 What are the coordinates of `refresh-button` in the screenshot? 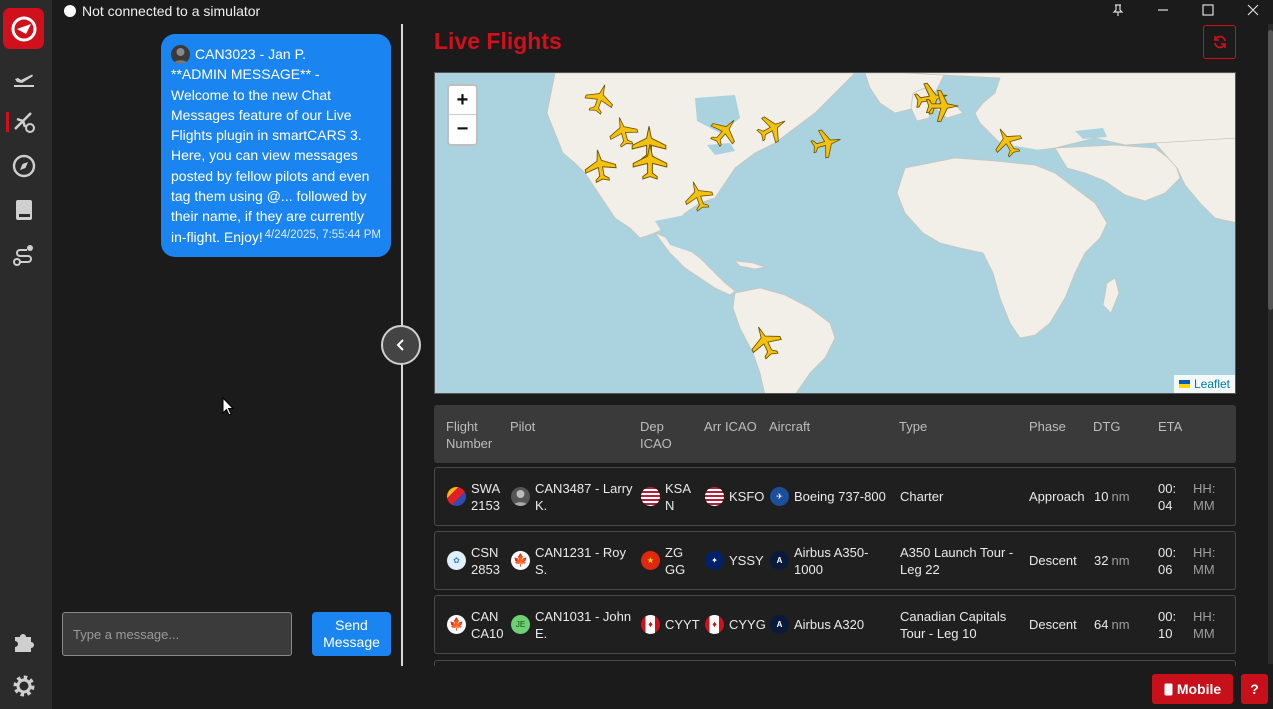 It's located at (1219, 42).